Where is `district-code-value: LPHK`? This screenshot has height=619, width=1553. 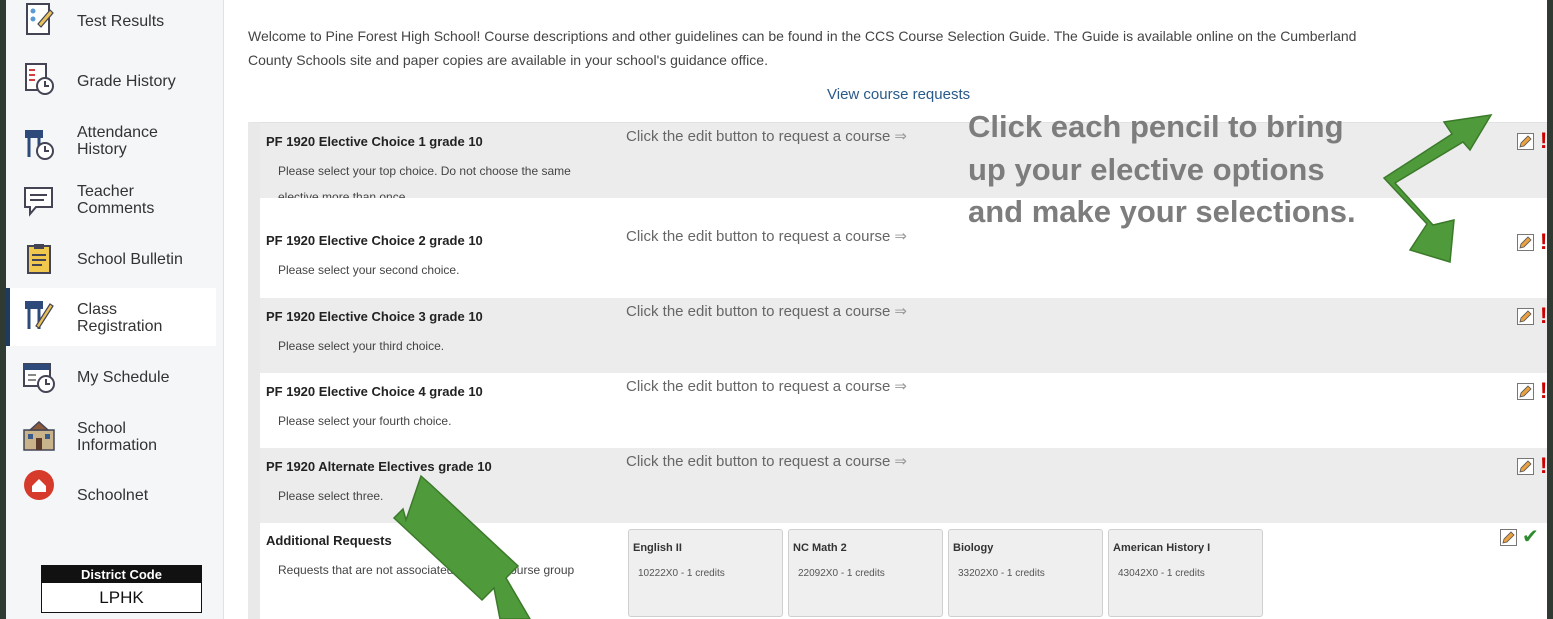
district-code-value: LPHK is located at coordinates (121, 597).